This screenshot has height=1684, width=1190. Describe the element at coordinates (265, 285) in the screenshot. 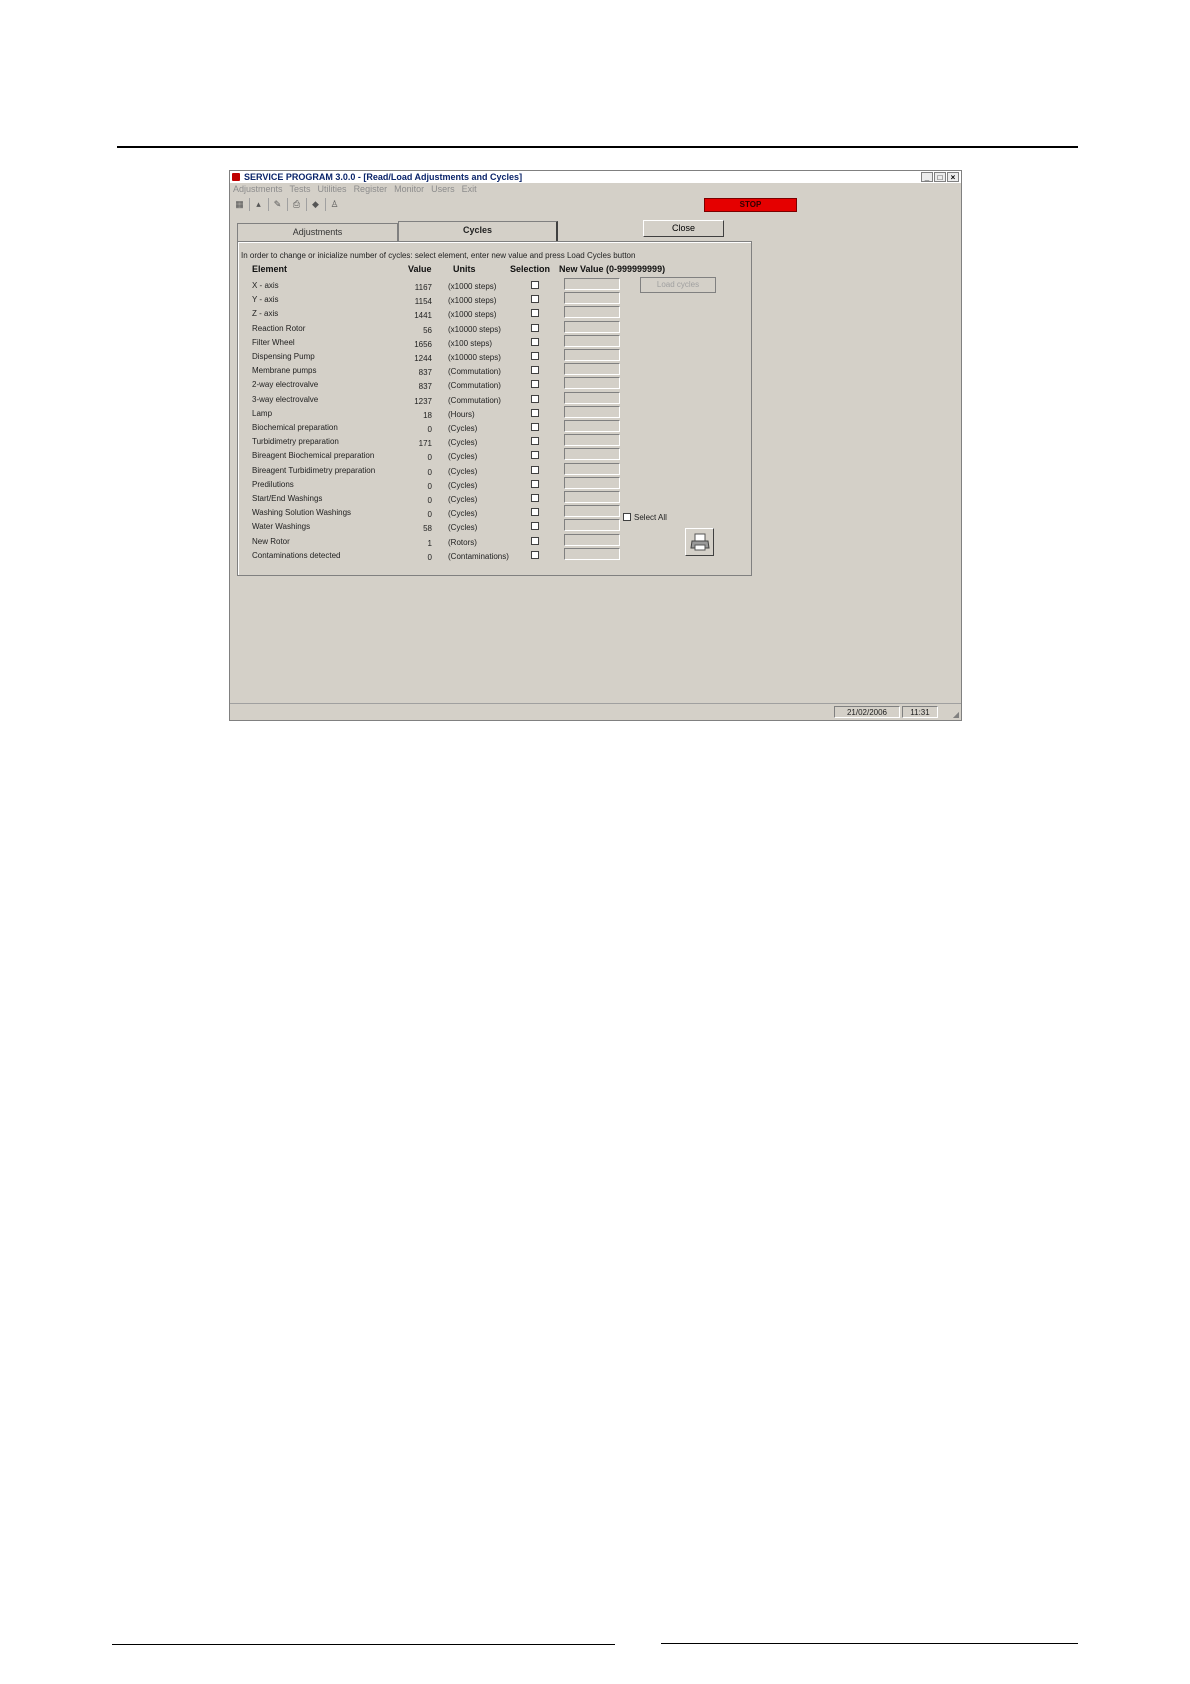

I see `row-element: X - axis` at that location.